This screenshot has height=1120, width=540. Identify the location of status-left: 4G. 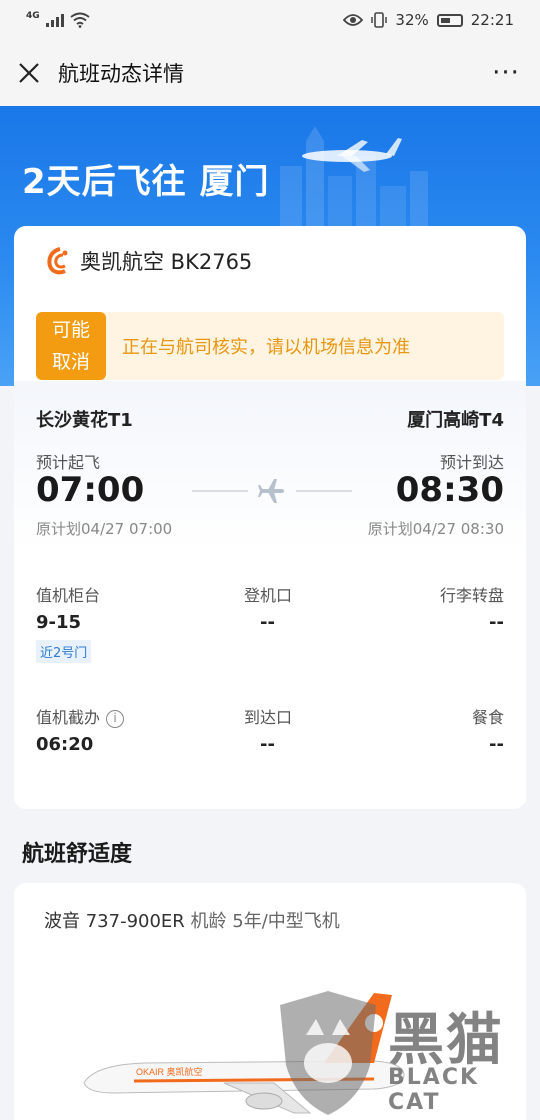
(58, 19).